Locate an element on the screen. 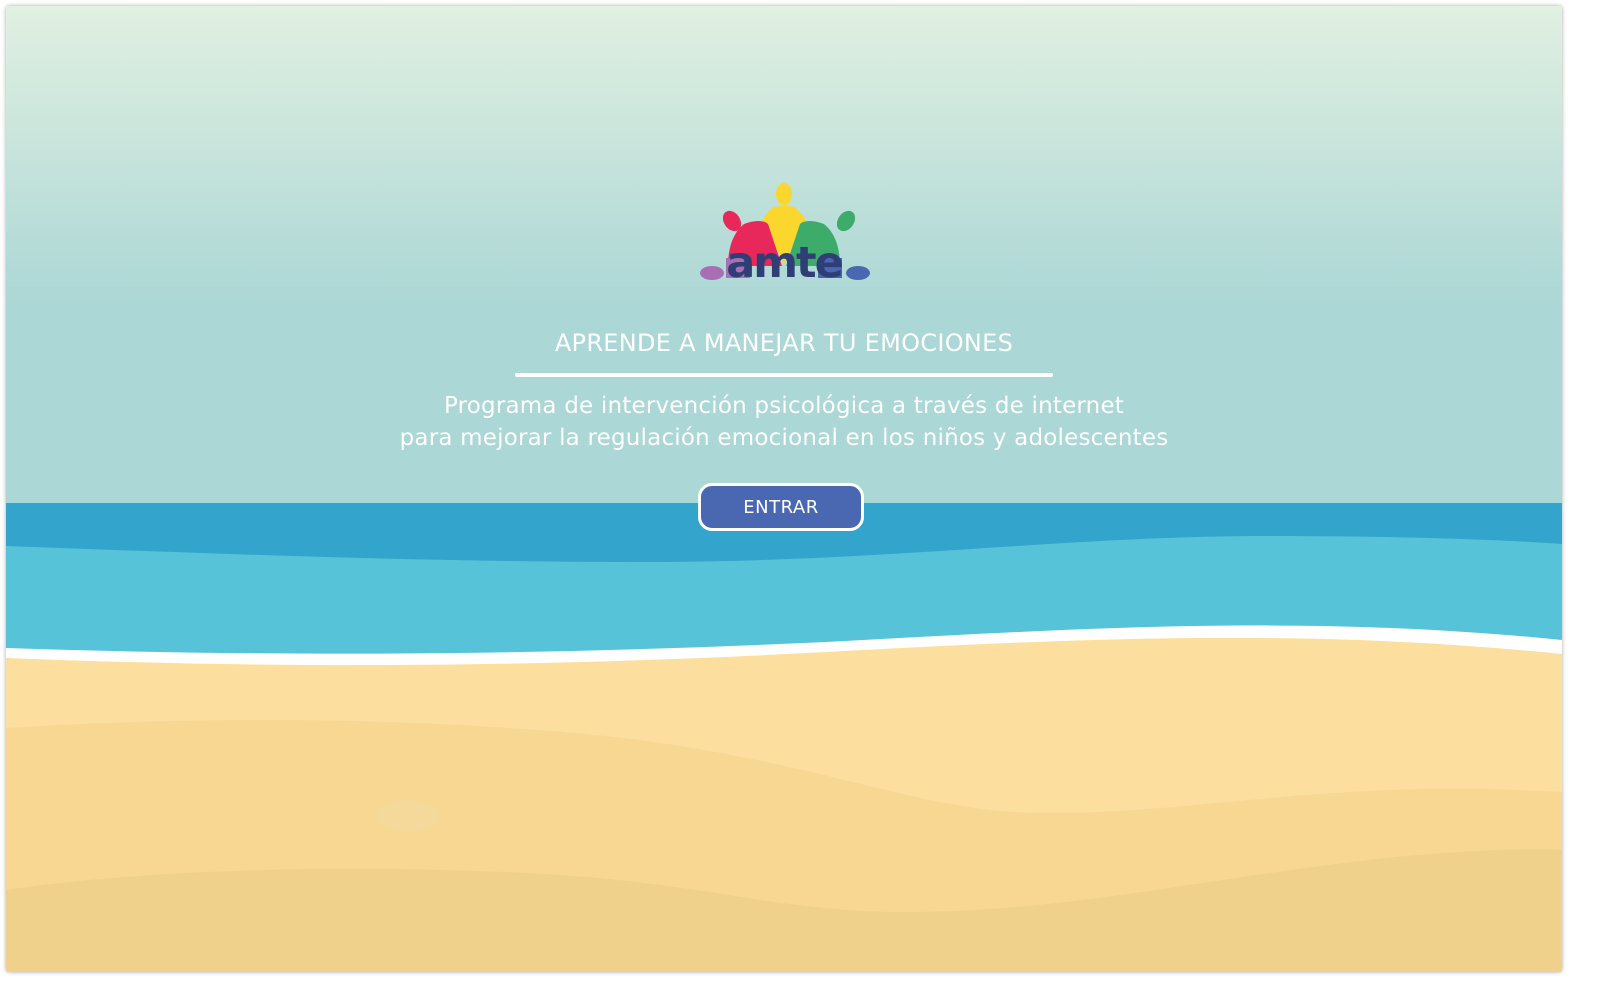 The image size is (1600, 997). headline: APRENDE A MANEJAR TU EMOCIONES is located at coordinates (784, 343).